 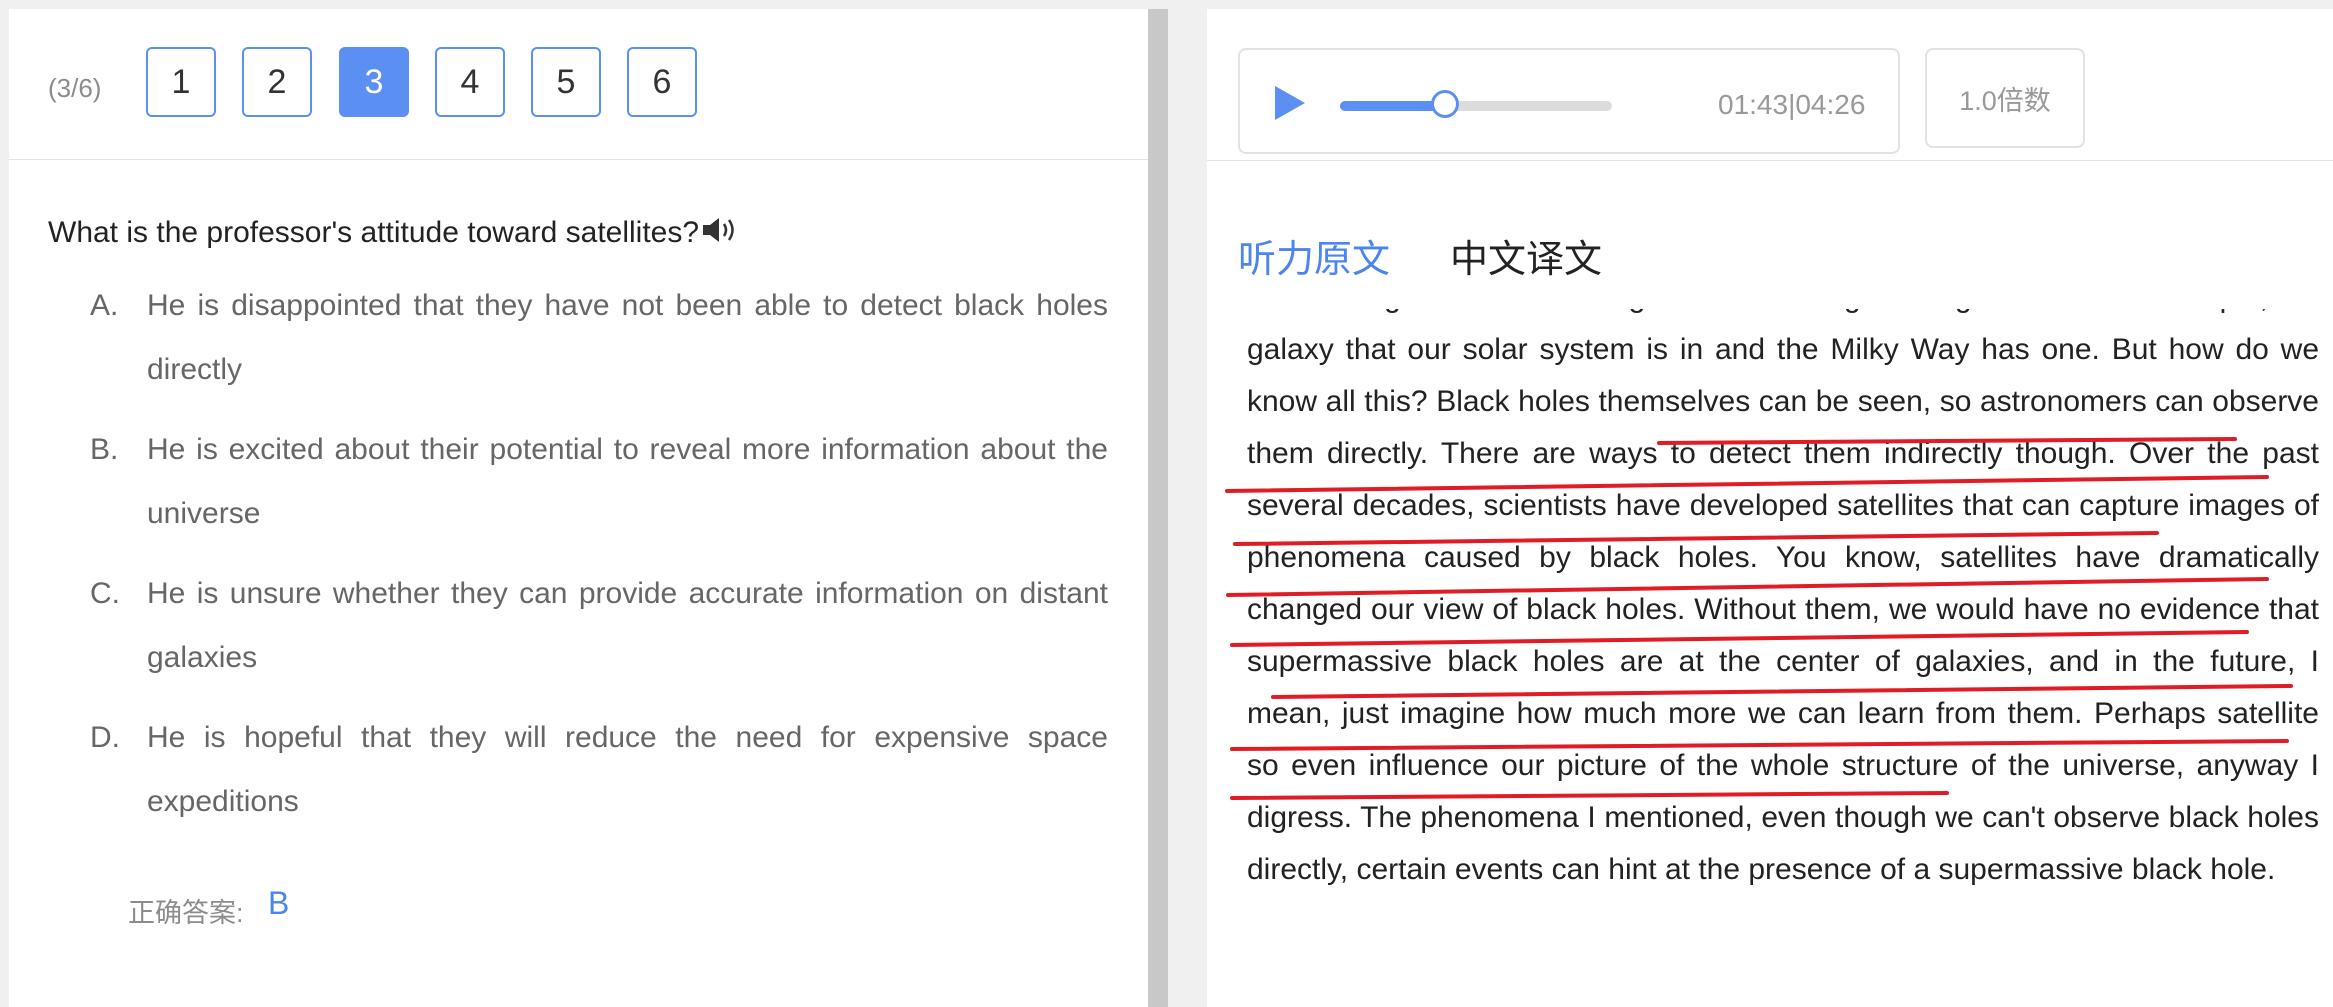 I want to click on question-button-3: 3, so click(x=374, y=82).